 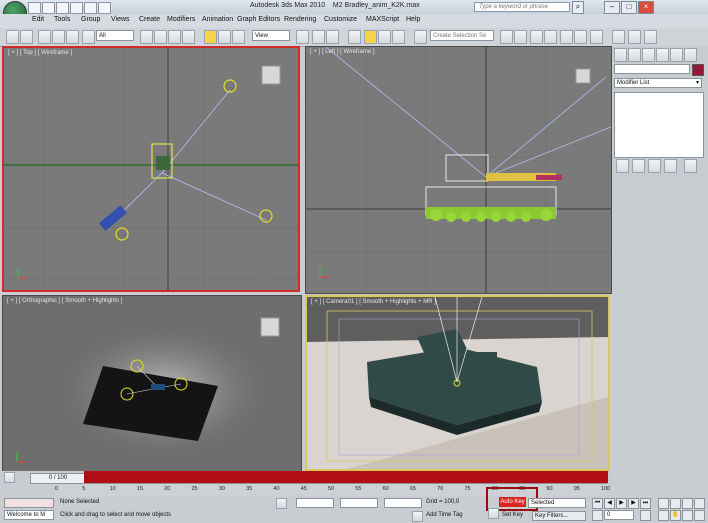 I want to click on edit-named-selection-icon, so click(x=420, y=37).